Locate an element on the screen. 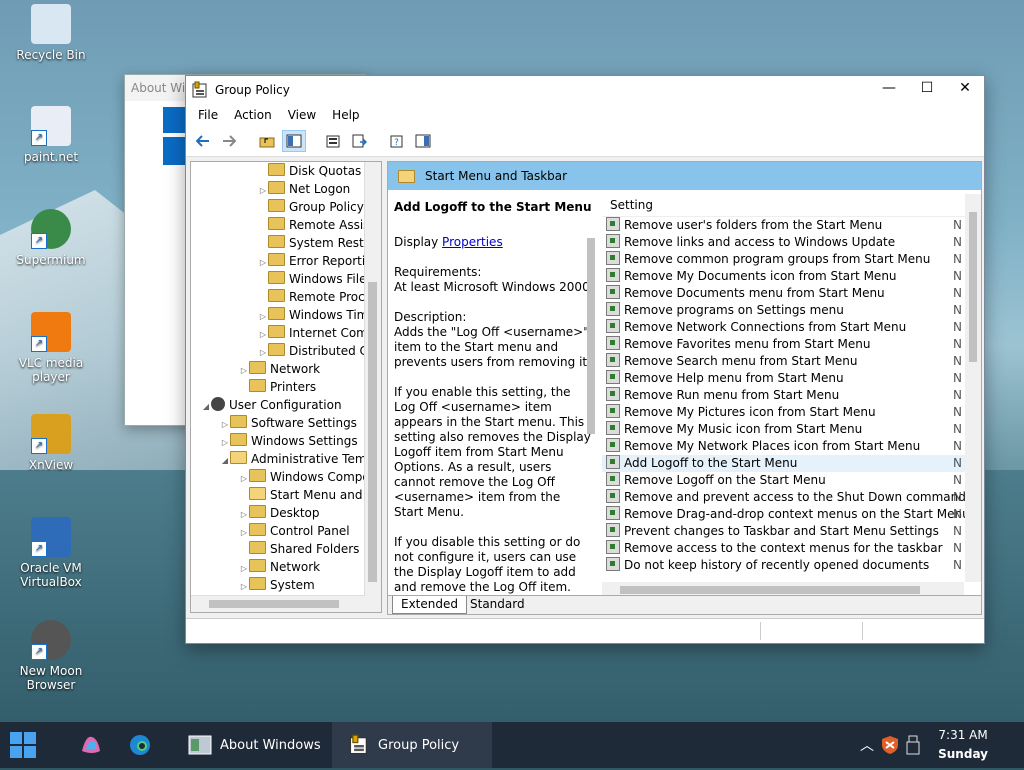 The width and height of the screenshot is (1024, 770). back-arrow-icon is located at coordinates (202, 141).